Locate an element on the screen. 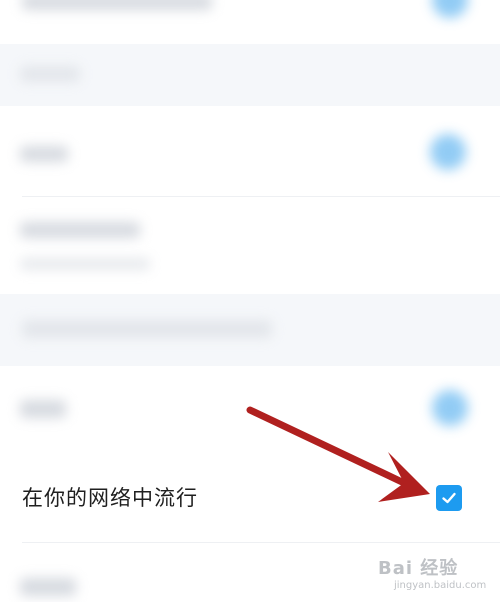 The height and width of the screenshot is (602, 500). checkmark-icon is located at coordinates (449, 498).